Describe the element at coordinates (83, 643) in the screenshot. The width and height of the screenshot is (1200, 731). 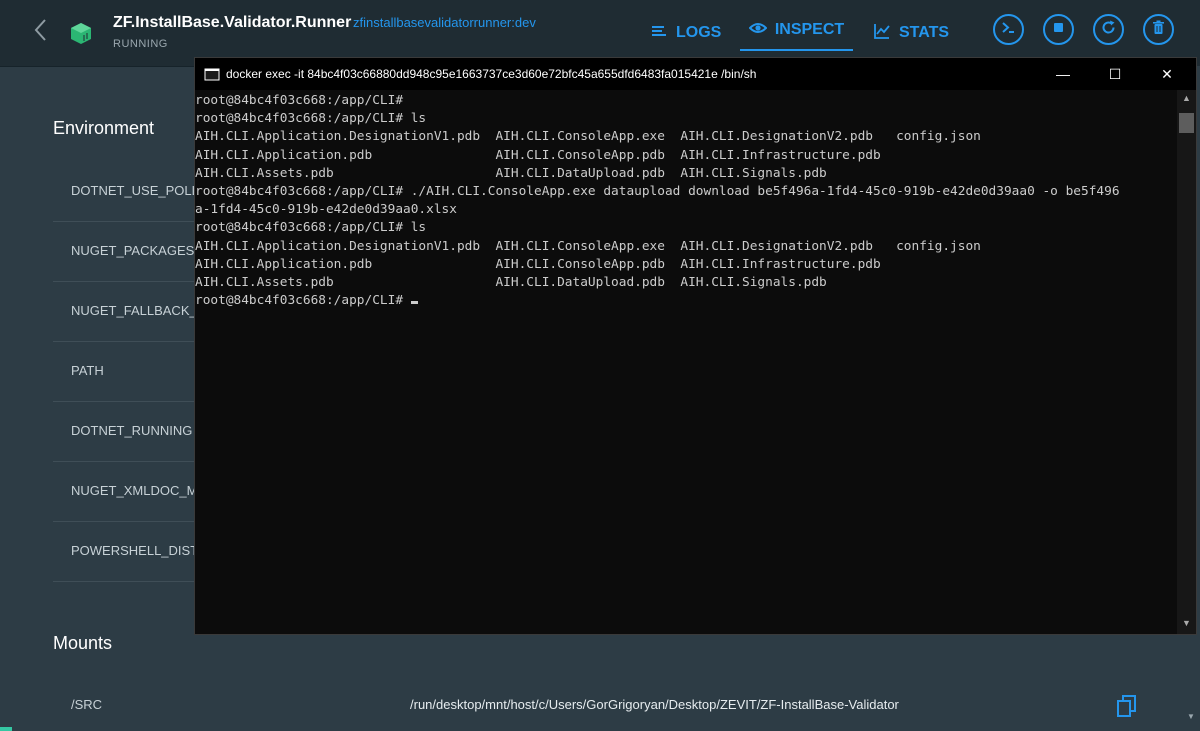
I see `mounts-heading: Mounts` at that location.